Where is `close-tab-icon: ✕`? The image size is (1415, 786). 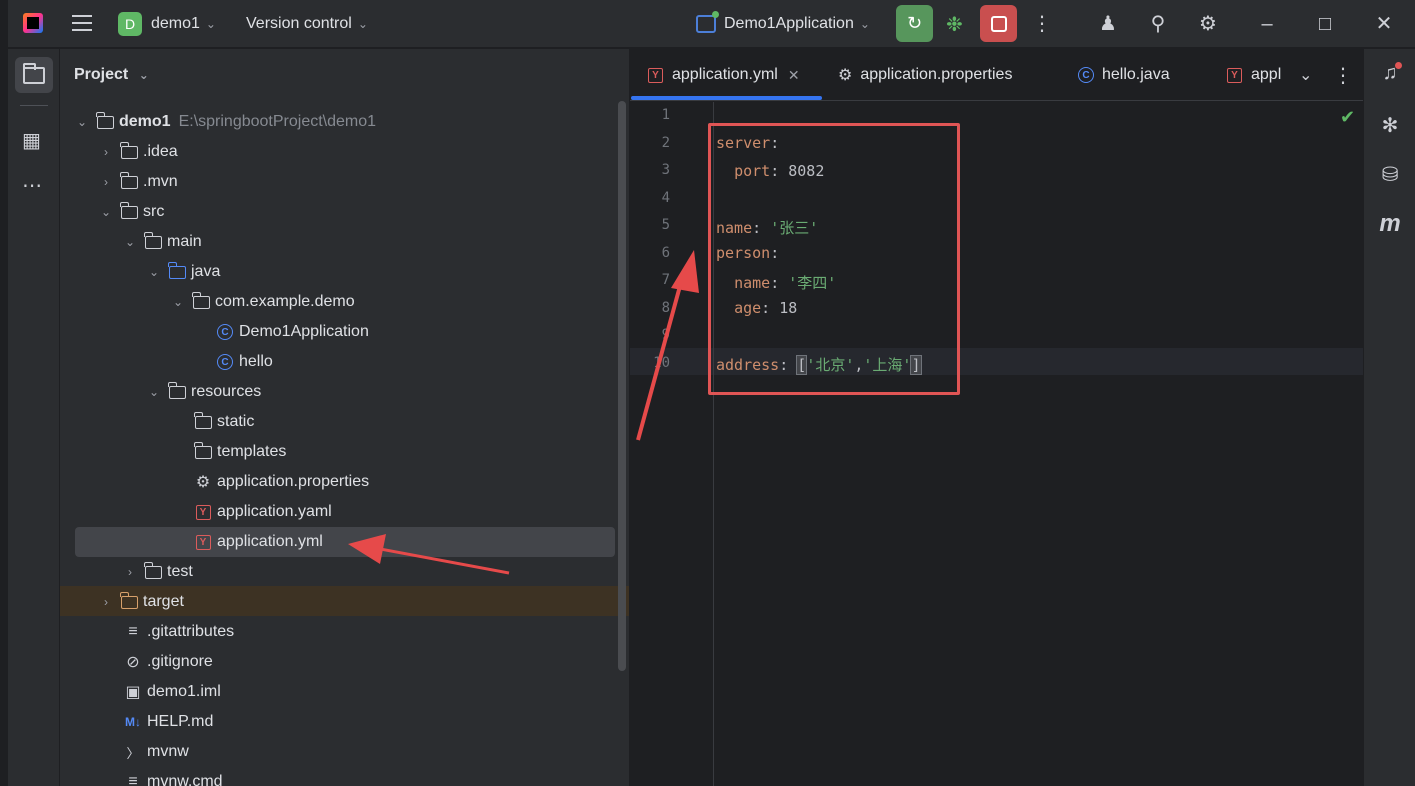 close-tab-icon: ✕ is located at coordinates (794, 75).